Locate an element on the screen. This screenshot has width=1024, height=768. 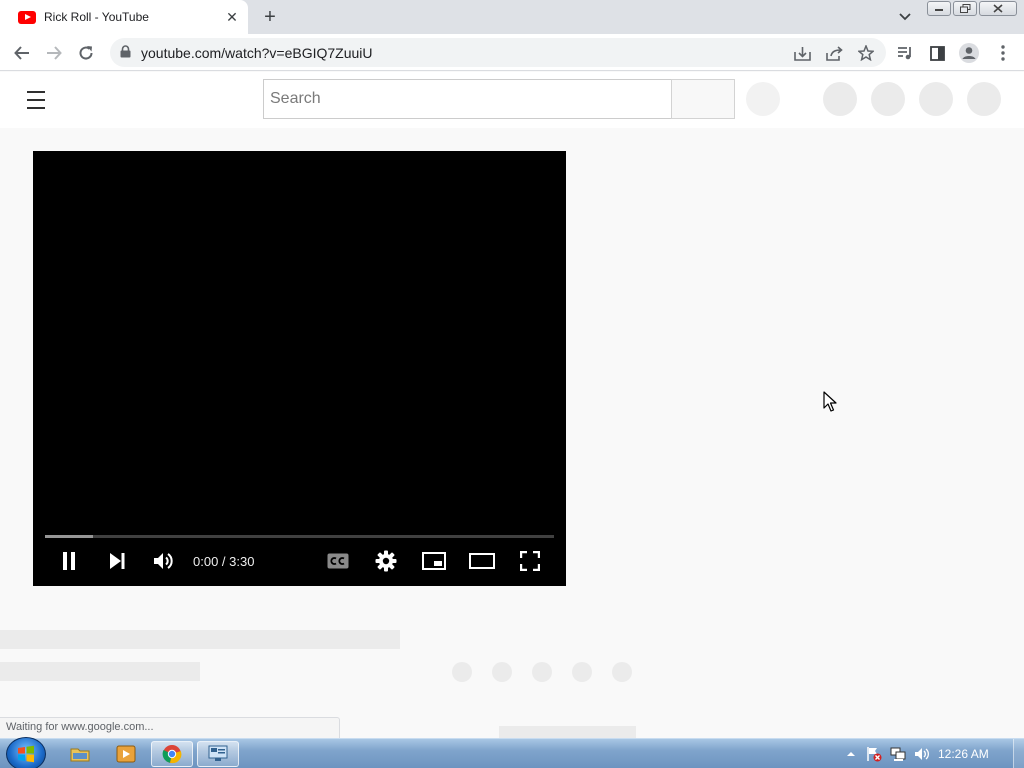
taskbar-chrome-icon is located at coordinates (172, 754).